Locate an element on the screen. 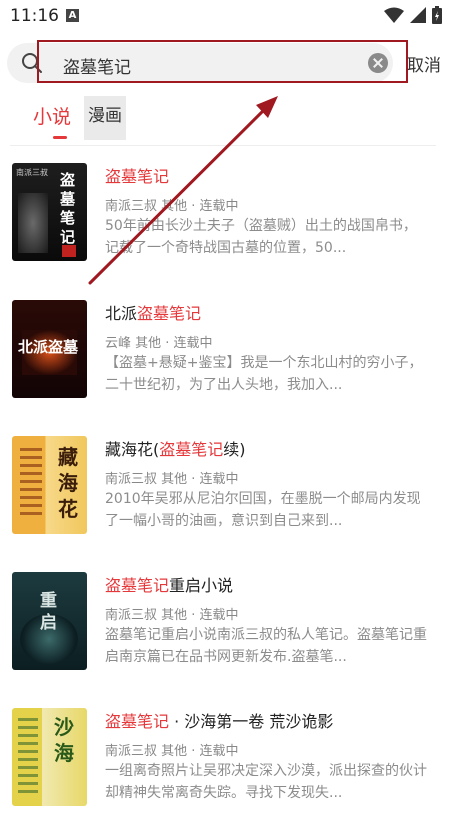  cover-top-text: 南派三叔 is located at coordinates (32, 172).